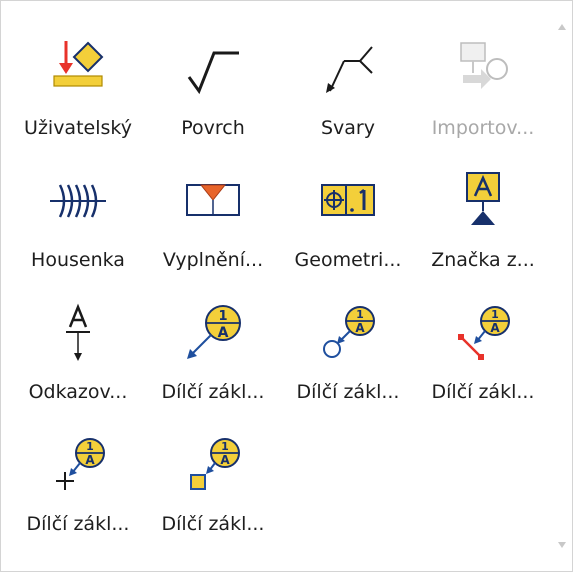 Image resolution: width=573 pixels, height=572 pixels. Describe the element at coordinates (213, 333) in the screenshot. I see `datum-target-arrow-icon: 1 A` at that location.